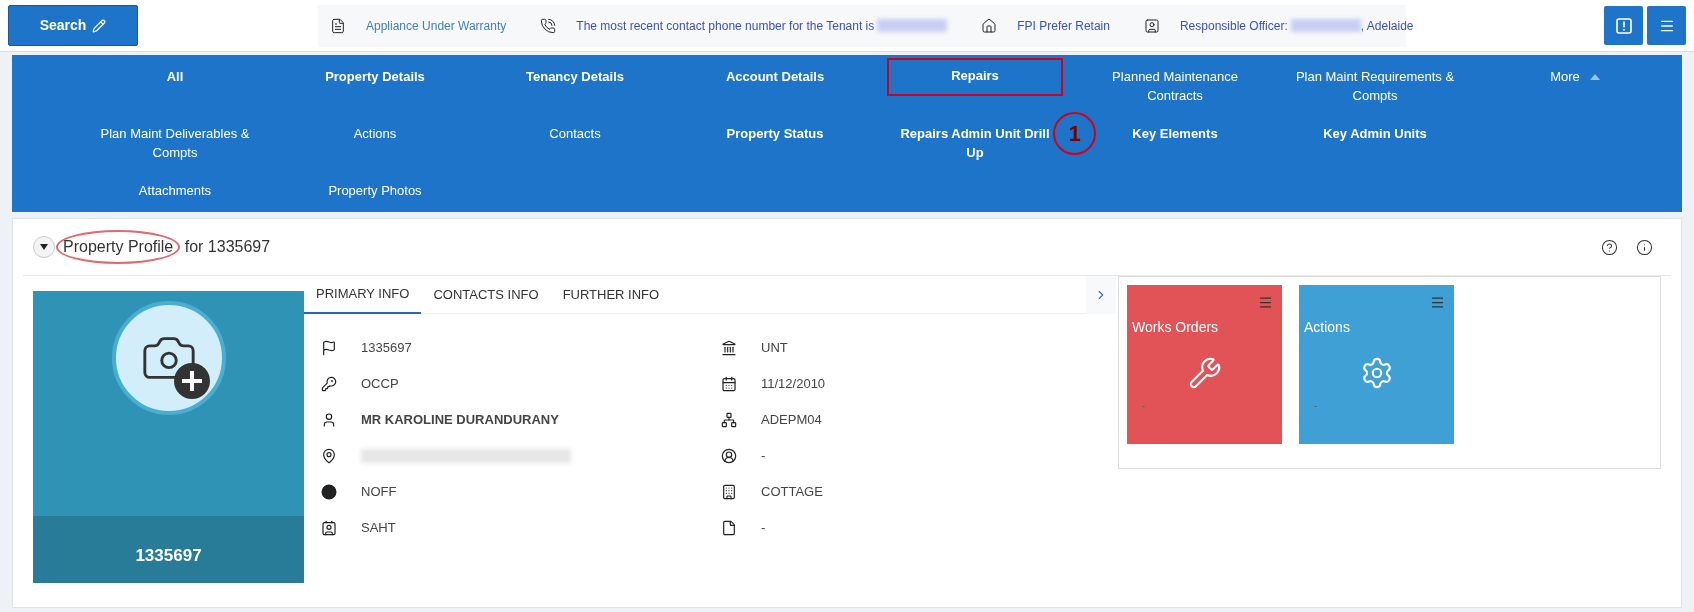  Describe the element at coordinates (329, 456) in the screenshot. I see `location-pin-icon` at that location.